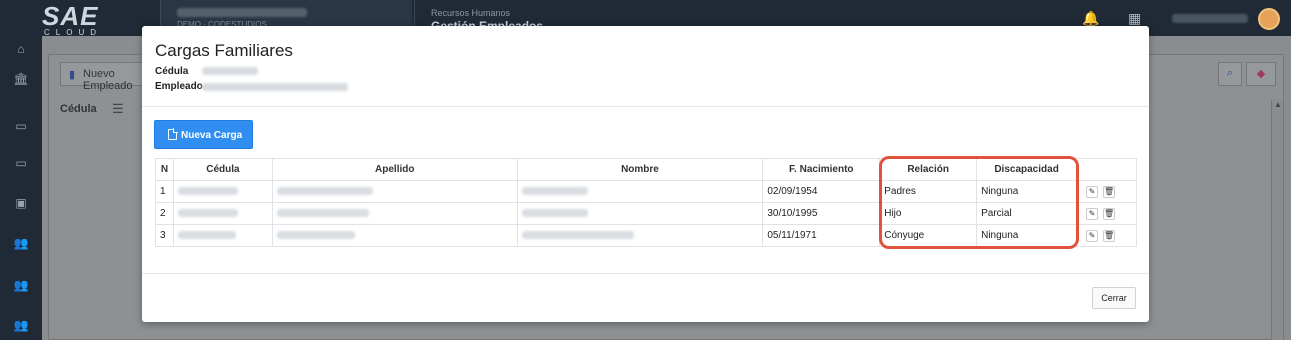  Describe the element at coordinates (928, 235) in the screenshot. I see `cell-relacion: Cónyuge` at that location.